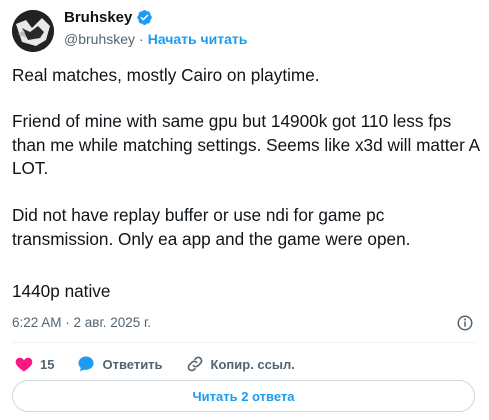 Image resolution: width=489 pixels, height=420 pixels. I want to click on reply-label: Ответить, so click(132, 364).